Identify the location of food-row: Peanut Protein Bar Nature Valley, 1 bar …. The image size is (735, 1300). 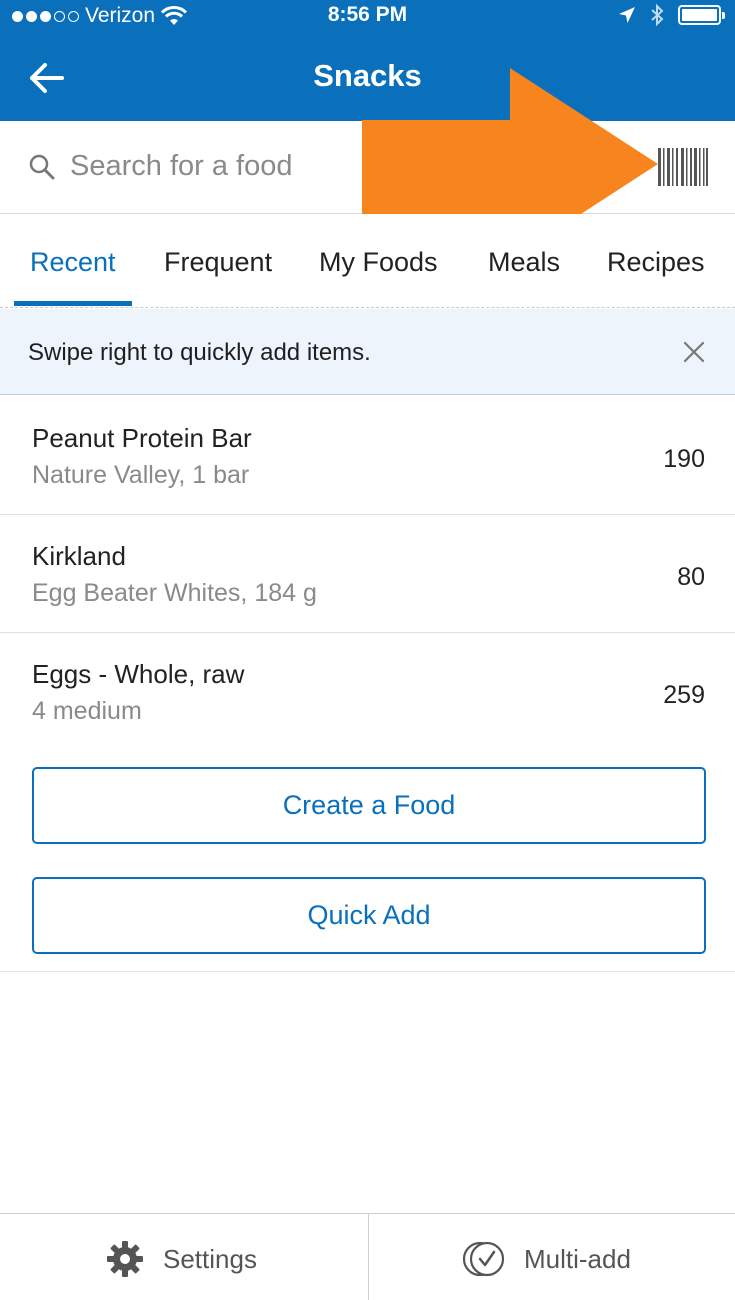
(367, 456).